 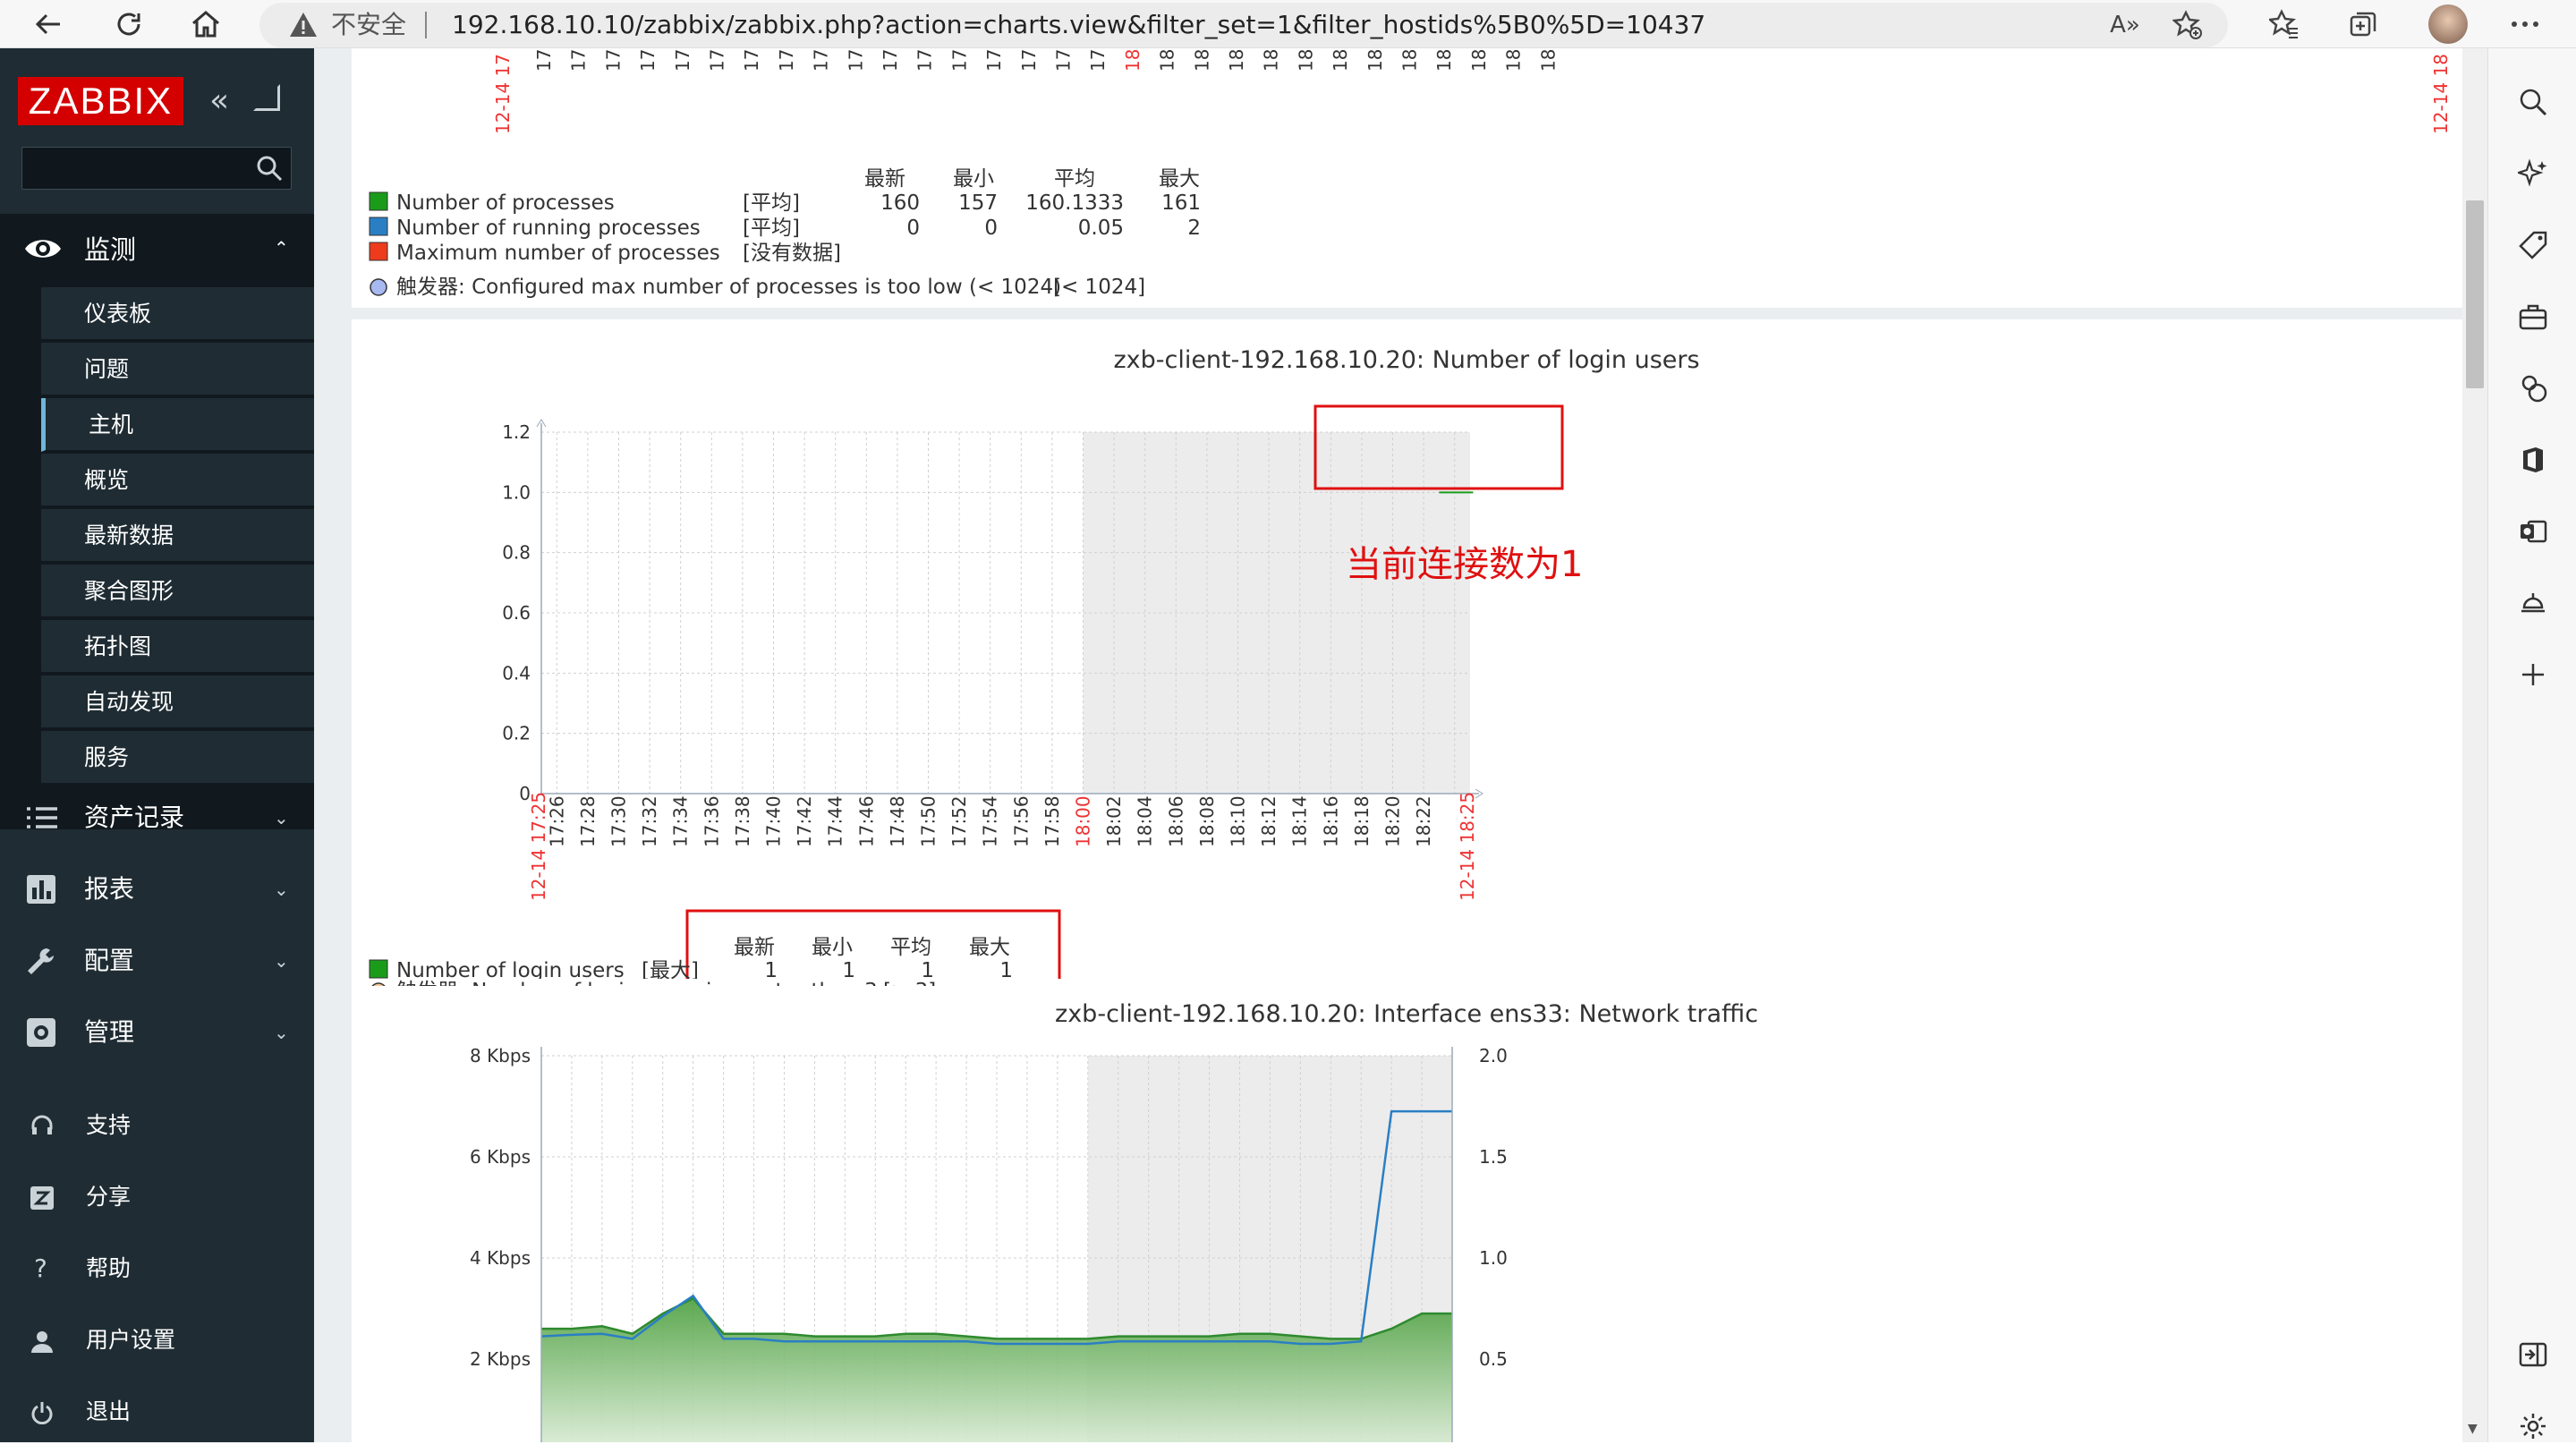 What do you see at coordinates (2125, 25) in the screenshot?
I see `read-aloud-icon: A»` at bounding box center [2125, 25].